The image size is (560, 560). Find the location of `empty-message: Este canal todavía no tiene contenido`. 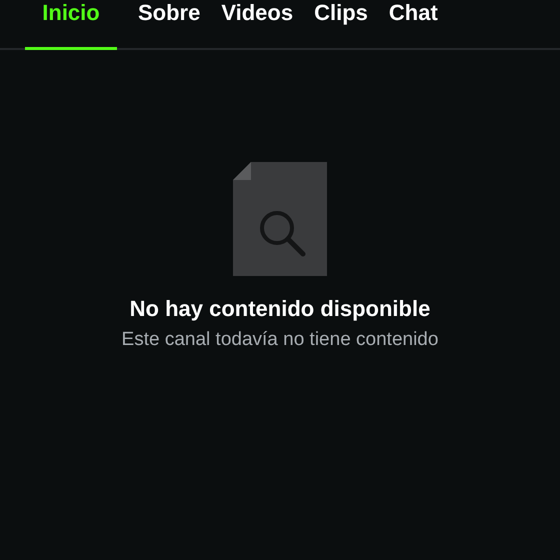

empty-message: Este canal todavía no tiene contenido is located at coordinates (280, 340).